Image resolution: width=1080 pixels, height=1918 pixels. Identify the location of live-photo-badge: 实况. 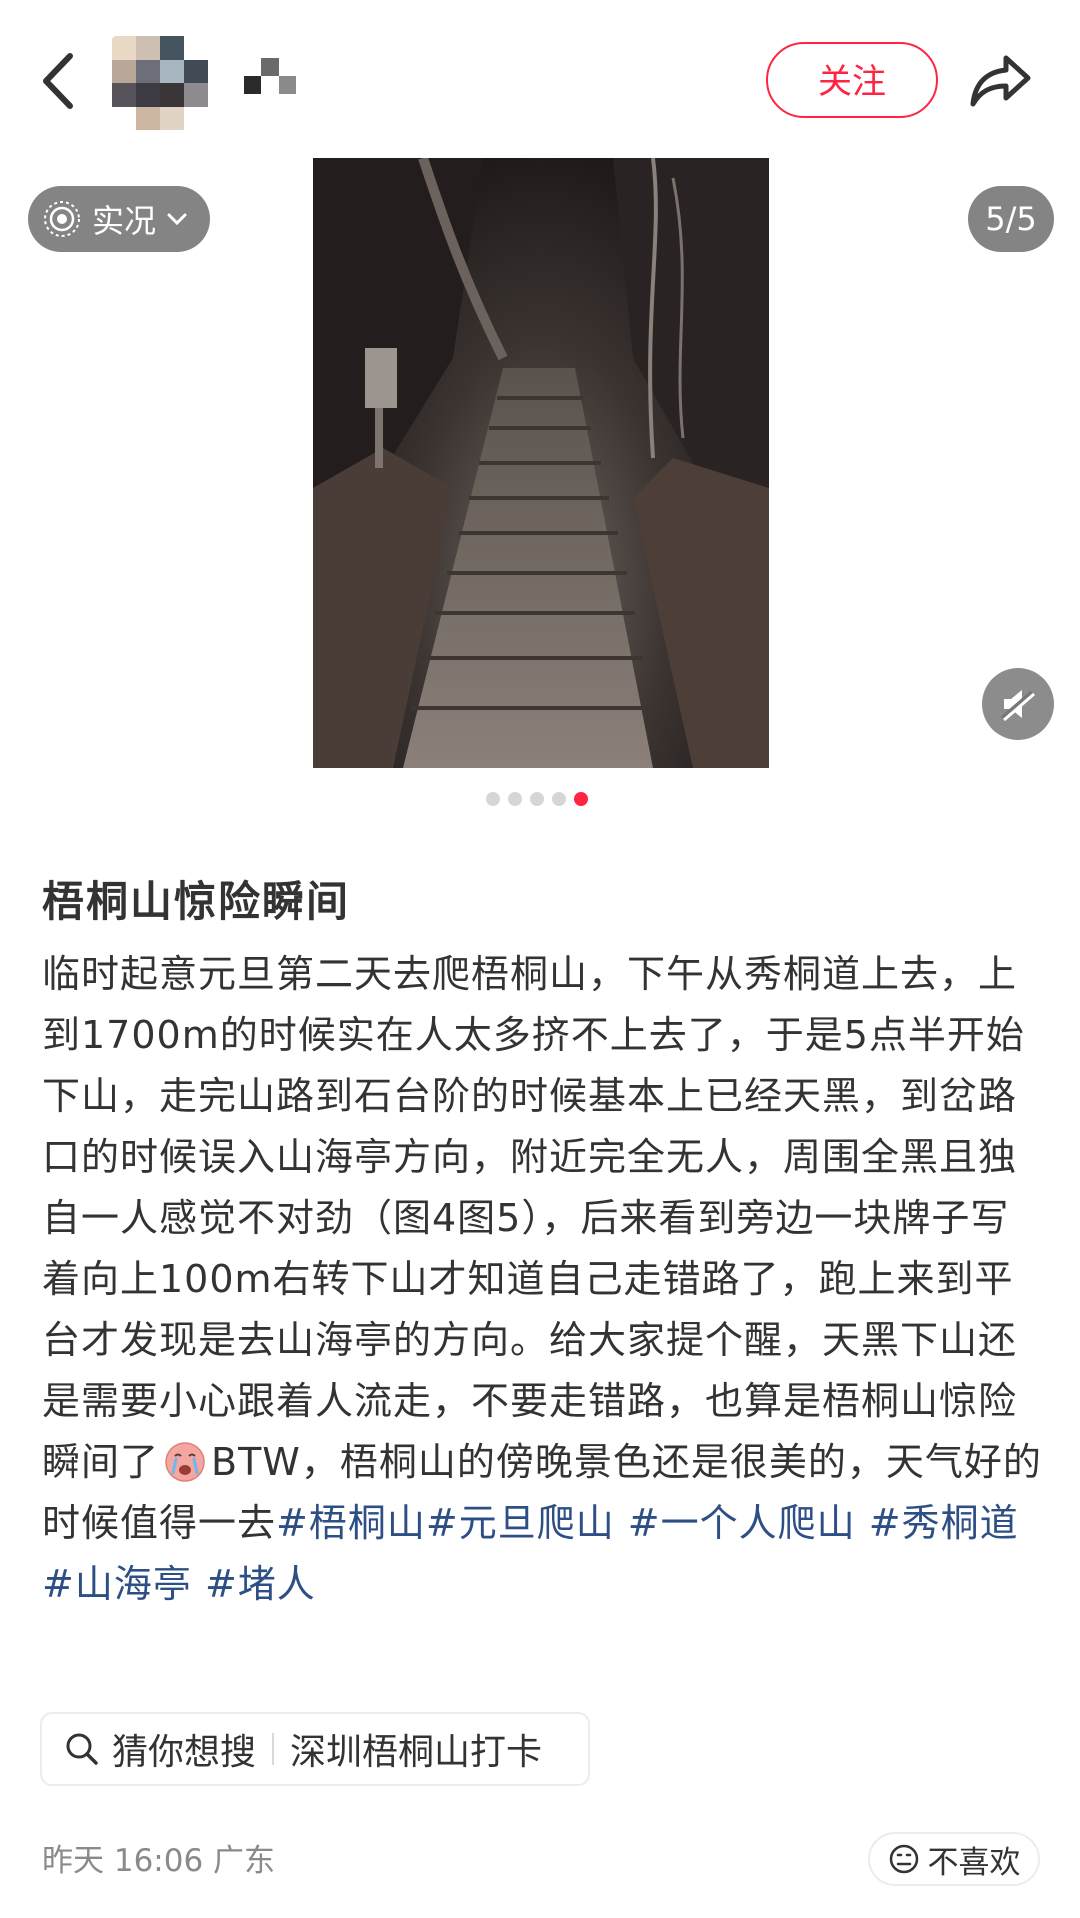
(119, 219).